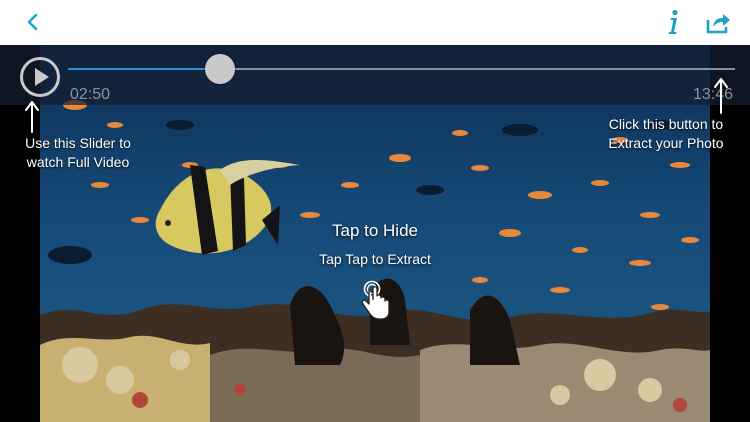 Image resolution: width=750 pixels, height=422 pixels. Describe the element at coordinates (375, 244) in the screenshot. I see `tap-hint: Tap to Hide Tap Tap to Extract` at that location.